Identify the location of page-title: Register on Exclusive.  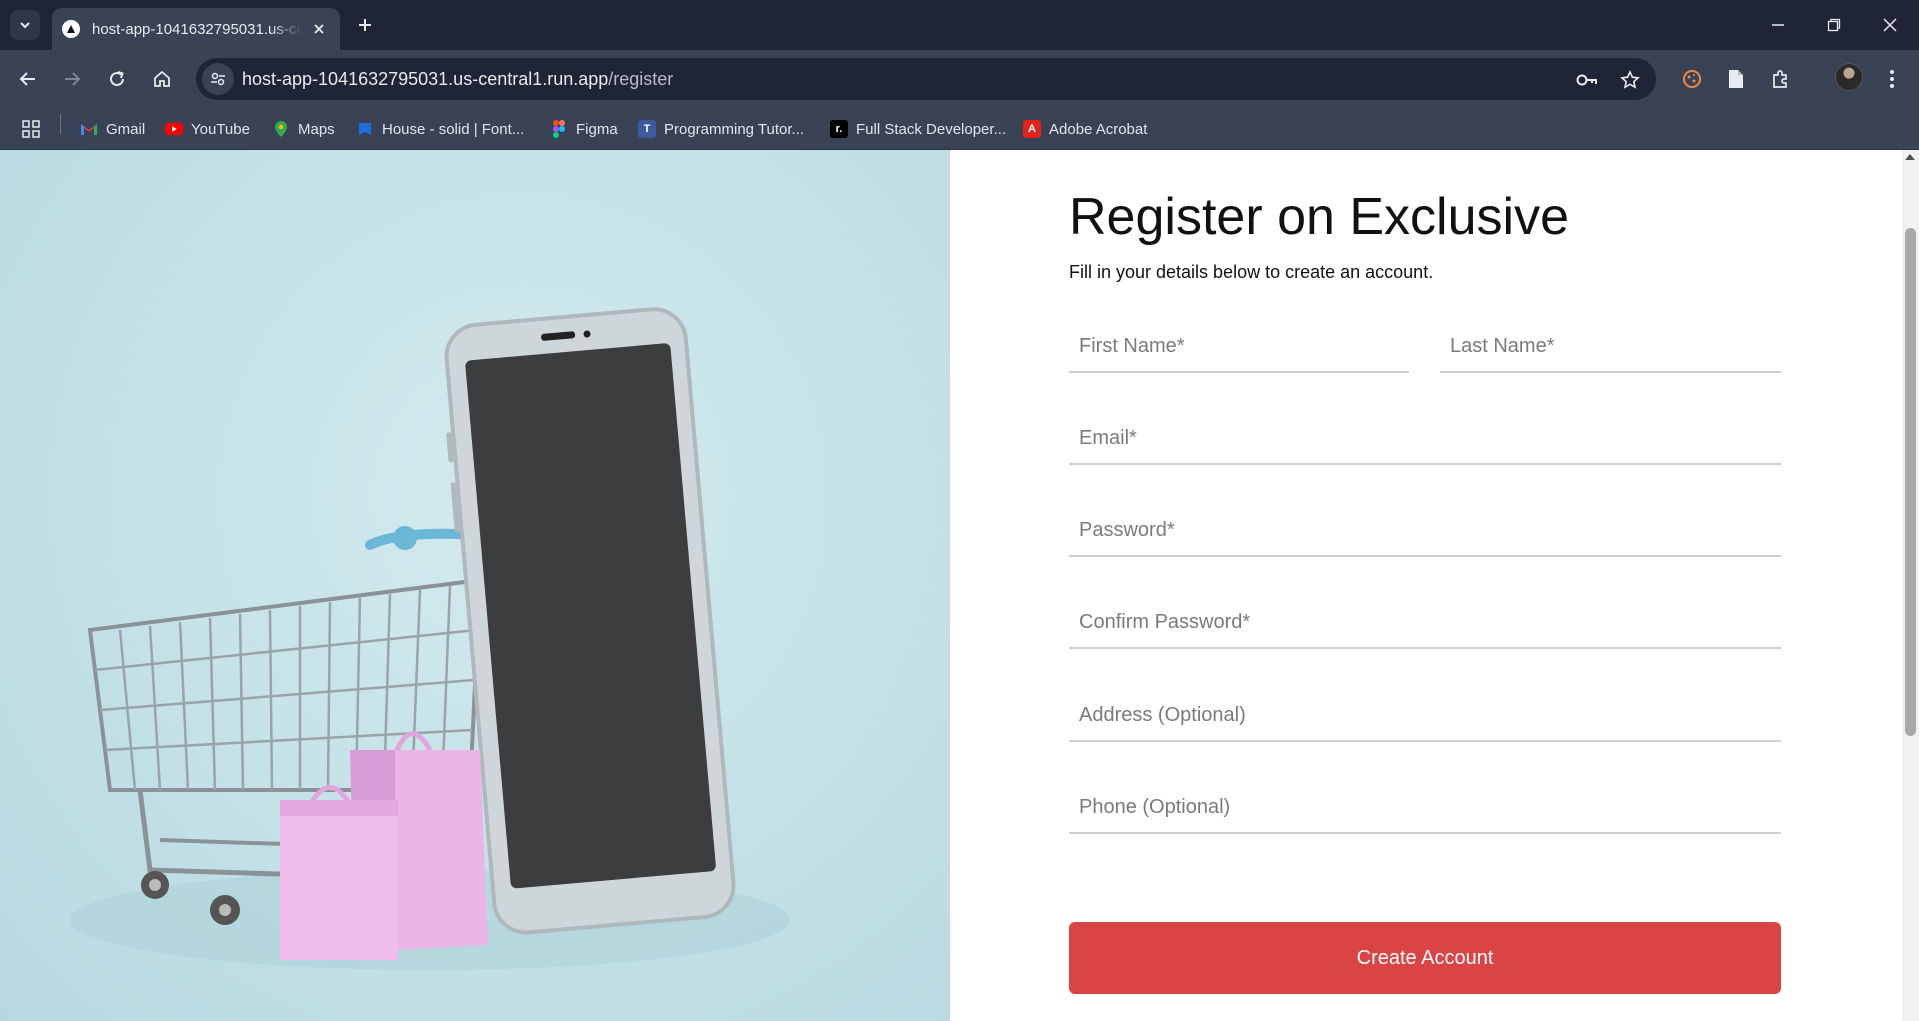
(1319, 217).